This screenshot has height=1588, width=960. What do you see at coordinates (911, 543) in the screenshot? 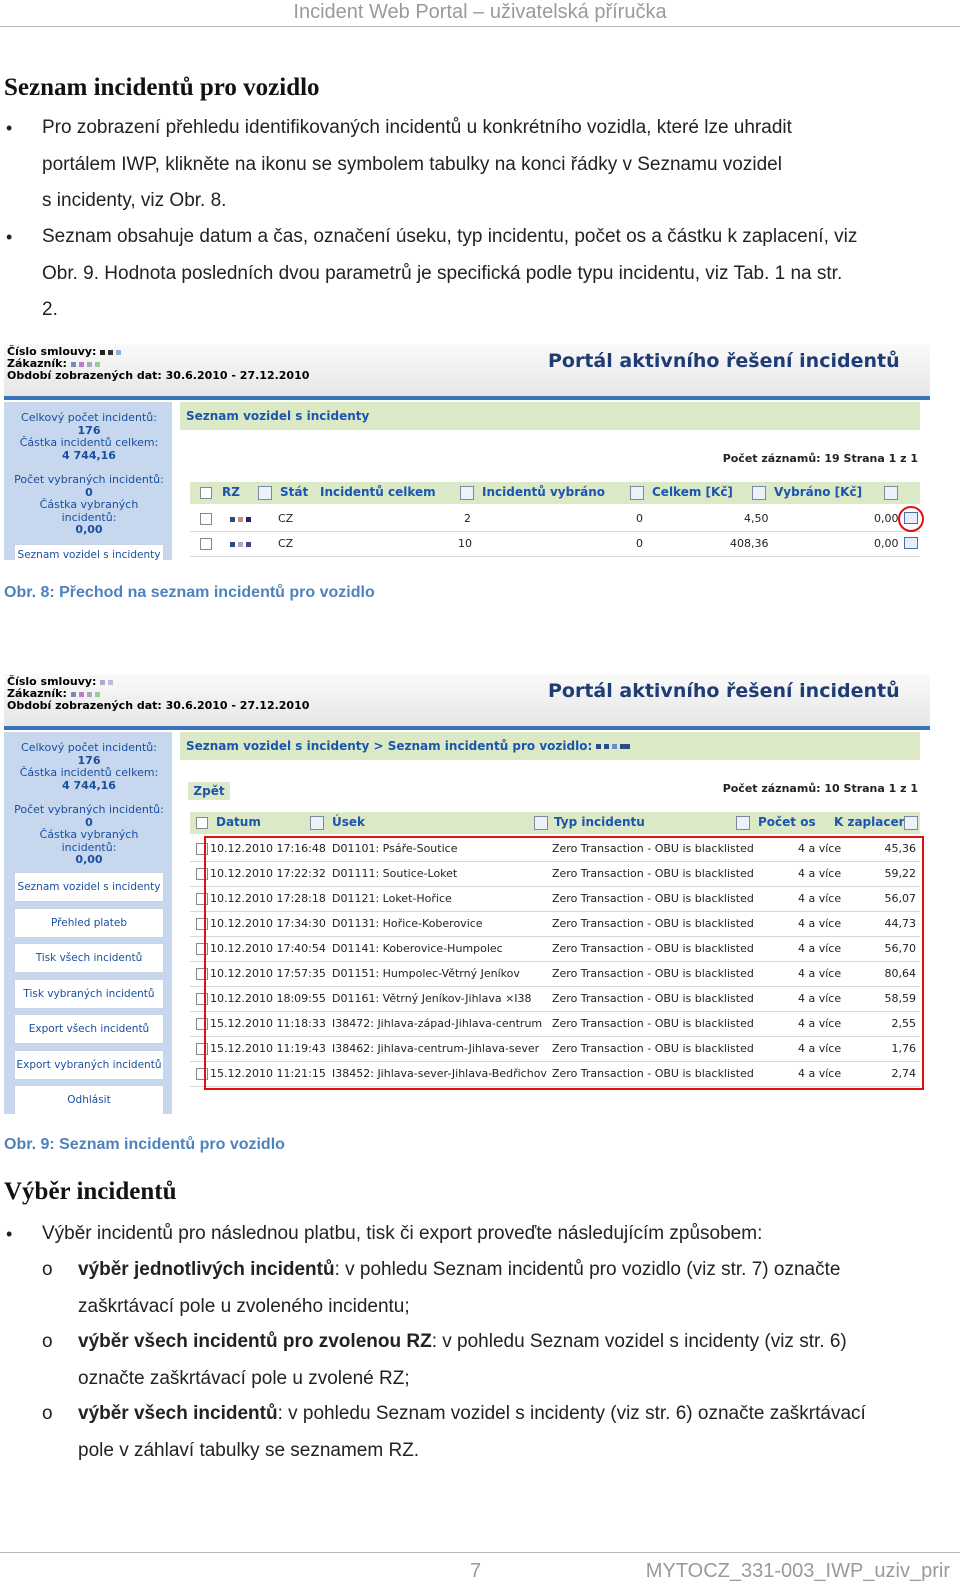
I see `table-icon` at bounding box center [911, 543].